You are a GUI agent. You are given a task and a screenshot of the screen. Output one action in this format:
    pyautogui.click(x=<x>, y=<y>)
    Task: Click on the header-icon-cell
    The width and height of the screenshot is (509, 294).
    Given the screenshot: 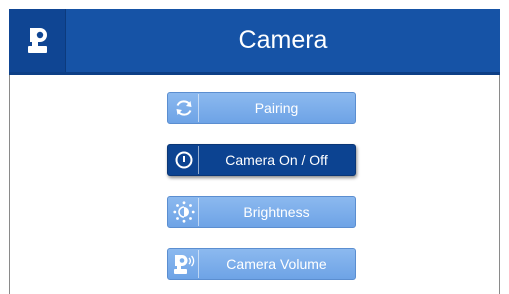 What is the action you would take?
    pyautogui.click(x=37, y=40)
    